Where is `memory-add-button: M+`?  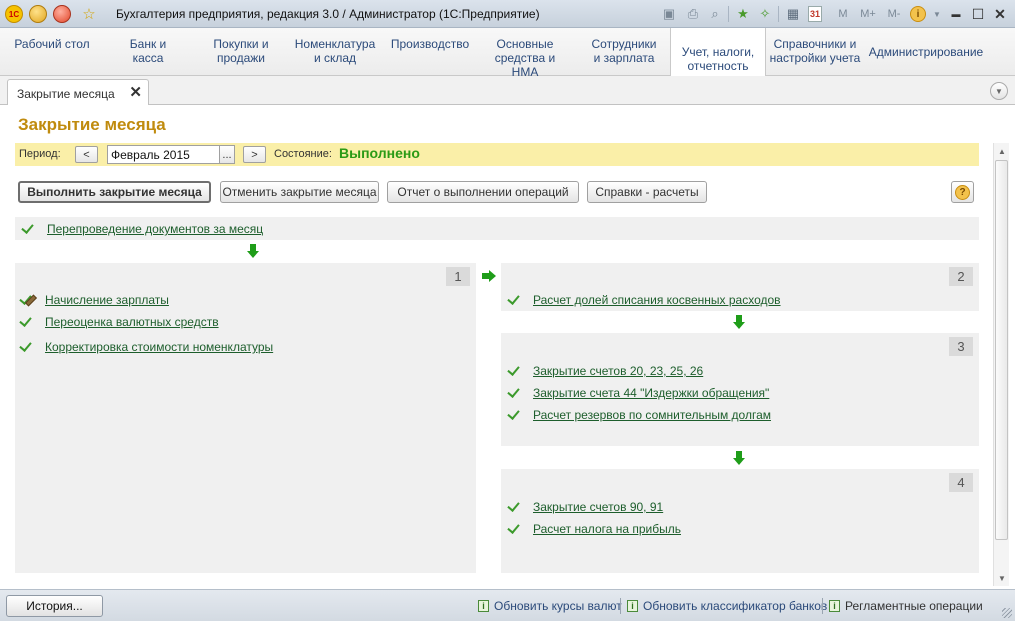 memory-add-button: M+ is located at coordinates (868, 14).